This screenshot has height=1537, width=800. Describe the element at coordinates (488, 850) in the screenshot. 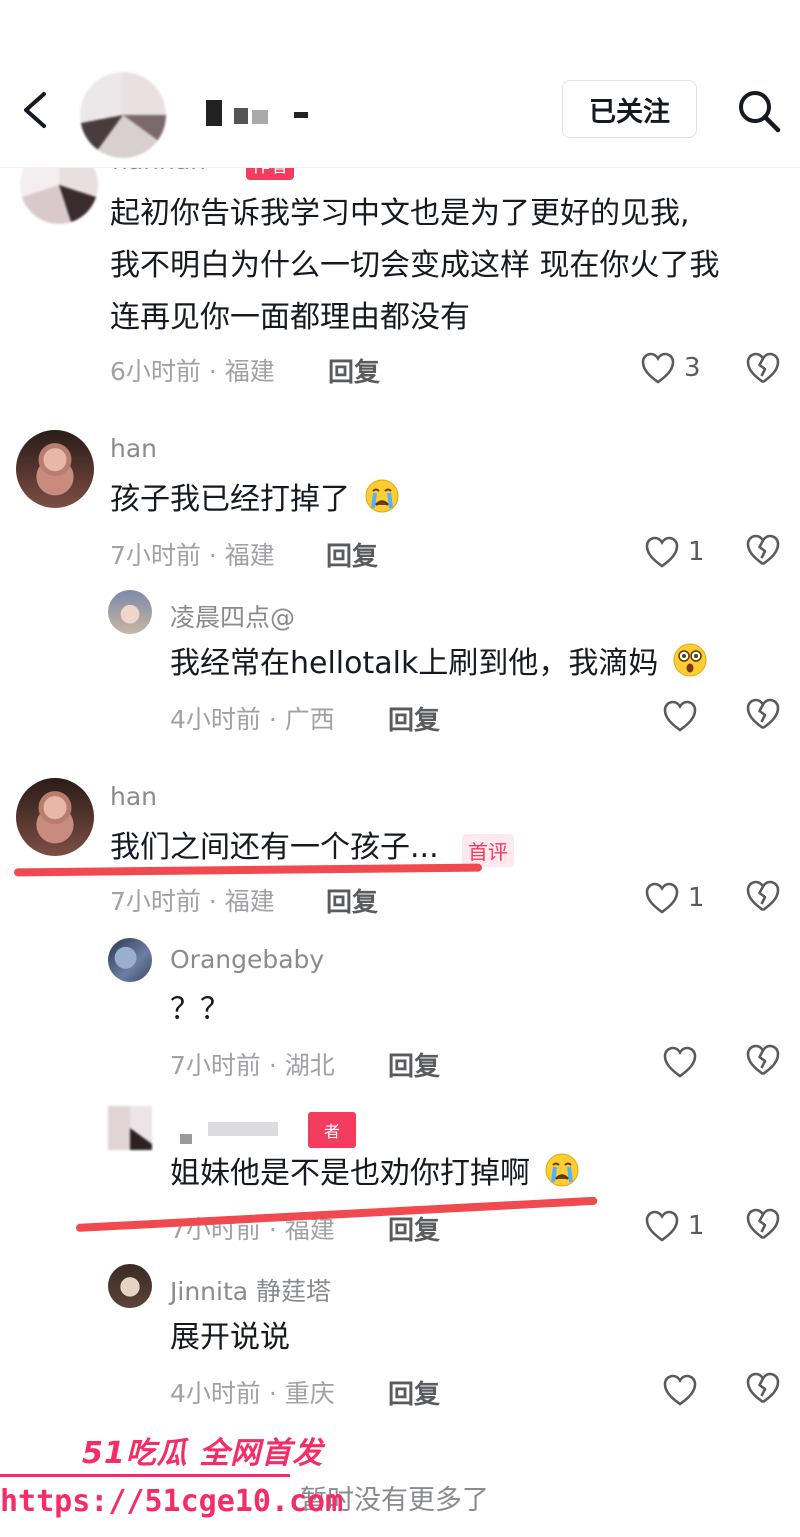

I see `first-comment-badge: 首评` at that location.